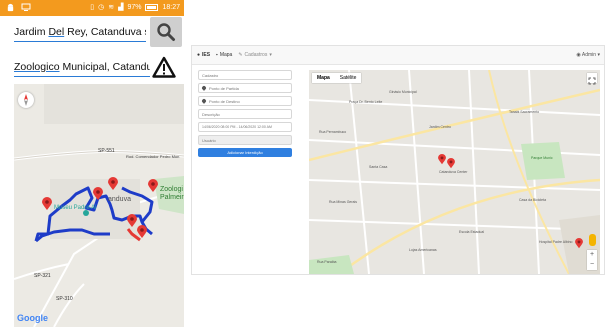 The image size is (605, 327). I want to click on tab-map: Mapa, so click(323, 78).